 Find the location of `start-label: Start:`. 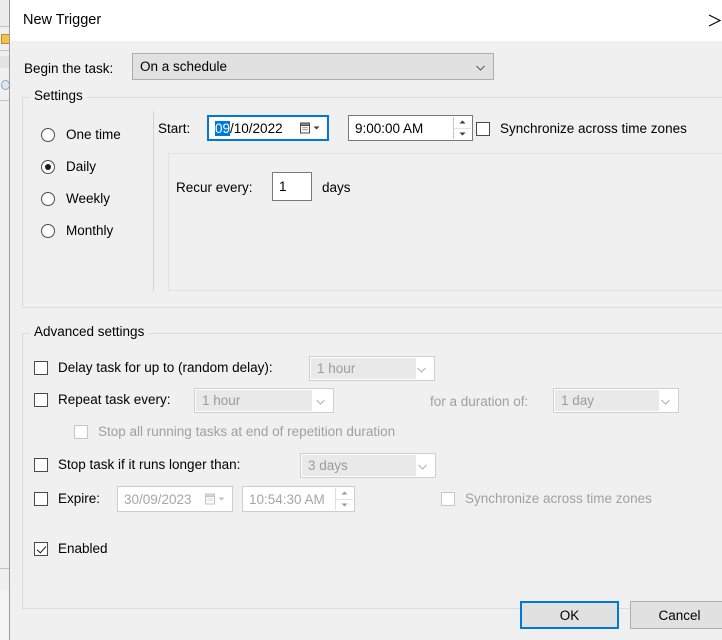

start-label: Start: is located at coordinates (174, 128).